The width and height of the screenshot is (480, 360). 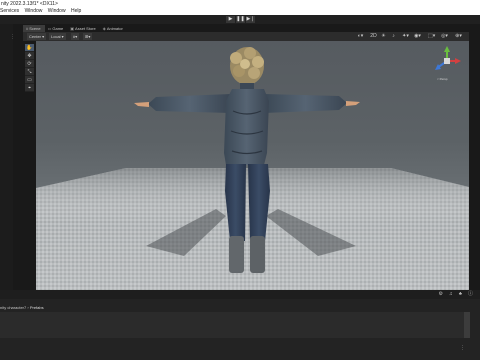 What do you see at coordinates (442, 79) in the screenshot?
I see `gizmo-persp-label: < Persp` at bounding box center [442, 79].